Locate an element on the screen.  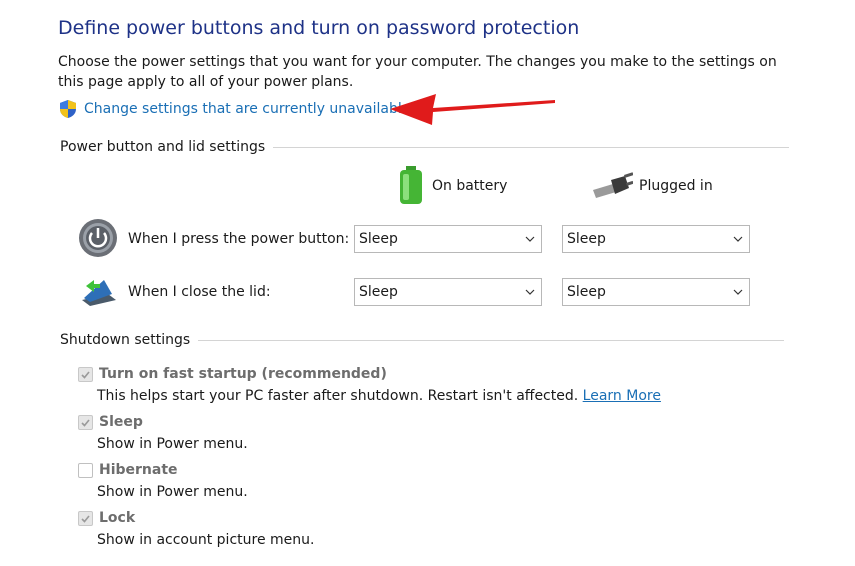
sleep-checkbox is located at coordinates (85, 422).